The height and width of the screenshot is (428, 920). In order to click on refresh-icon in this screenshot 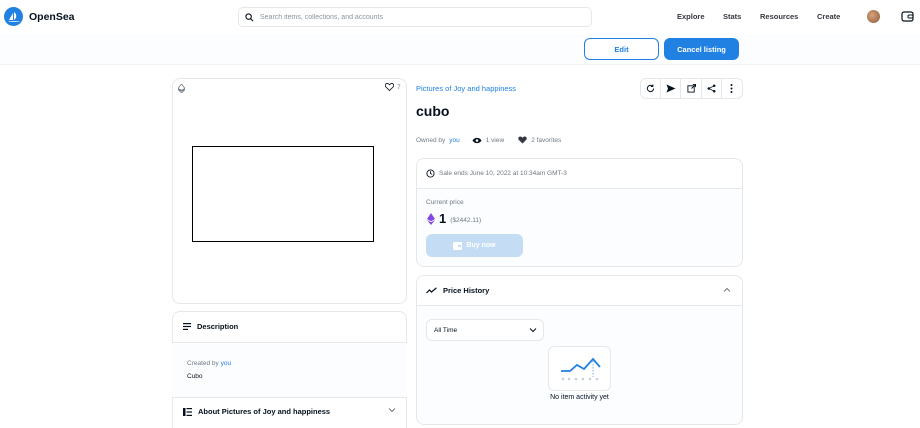, I will do `click(650, 88)`.